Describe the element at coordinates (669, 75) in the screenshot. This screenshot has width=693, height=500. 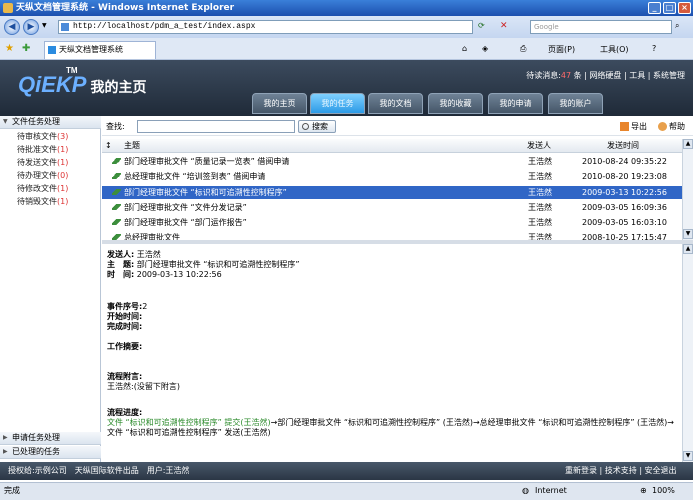
I see `system-admin-link: 系统管理` at that location.